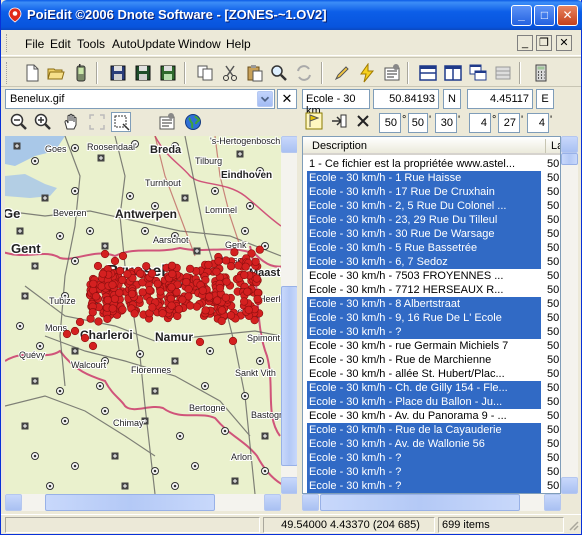 This screenshot has width=582, height=535. Describe the element at coordinates (336, 103) in the screenshot. I see `poi-name-field: Ecole - 30 km` at that location.